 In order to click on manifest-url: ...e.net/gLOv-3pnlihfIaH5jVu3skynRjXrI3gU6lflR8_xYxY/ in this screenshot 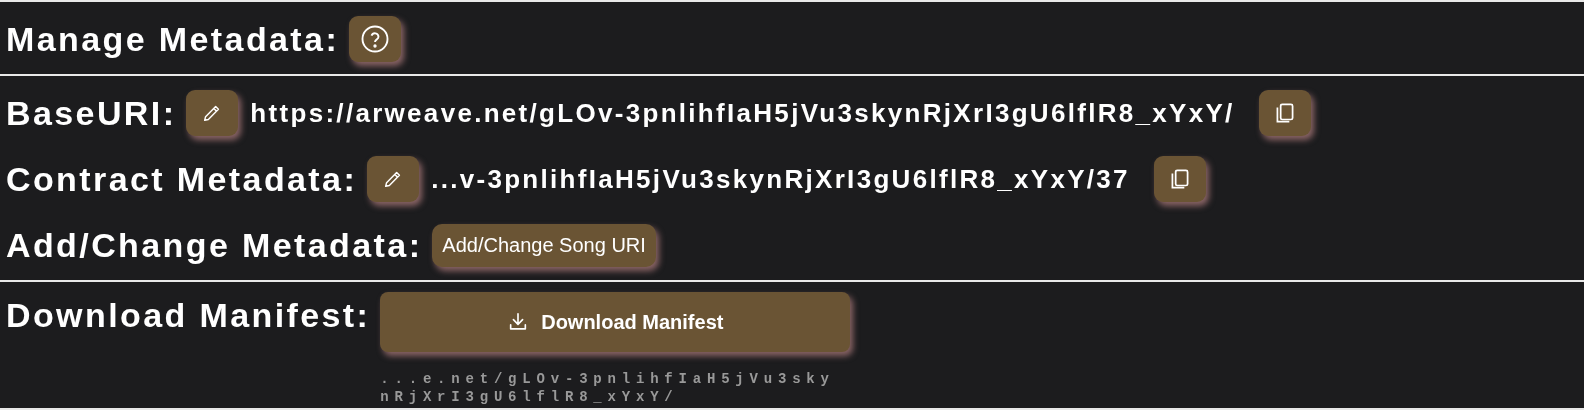, I will do `click(608, 388)`.